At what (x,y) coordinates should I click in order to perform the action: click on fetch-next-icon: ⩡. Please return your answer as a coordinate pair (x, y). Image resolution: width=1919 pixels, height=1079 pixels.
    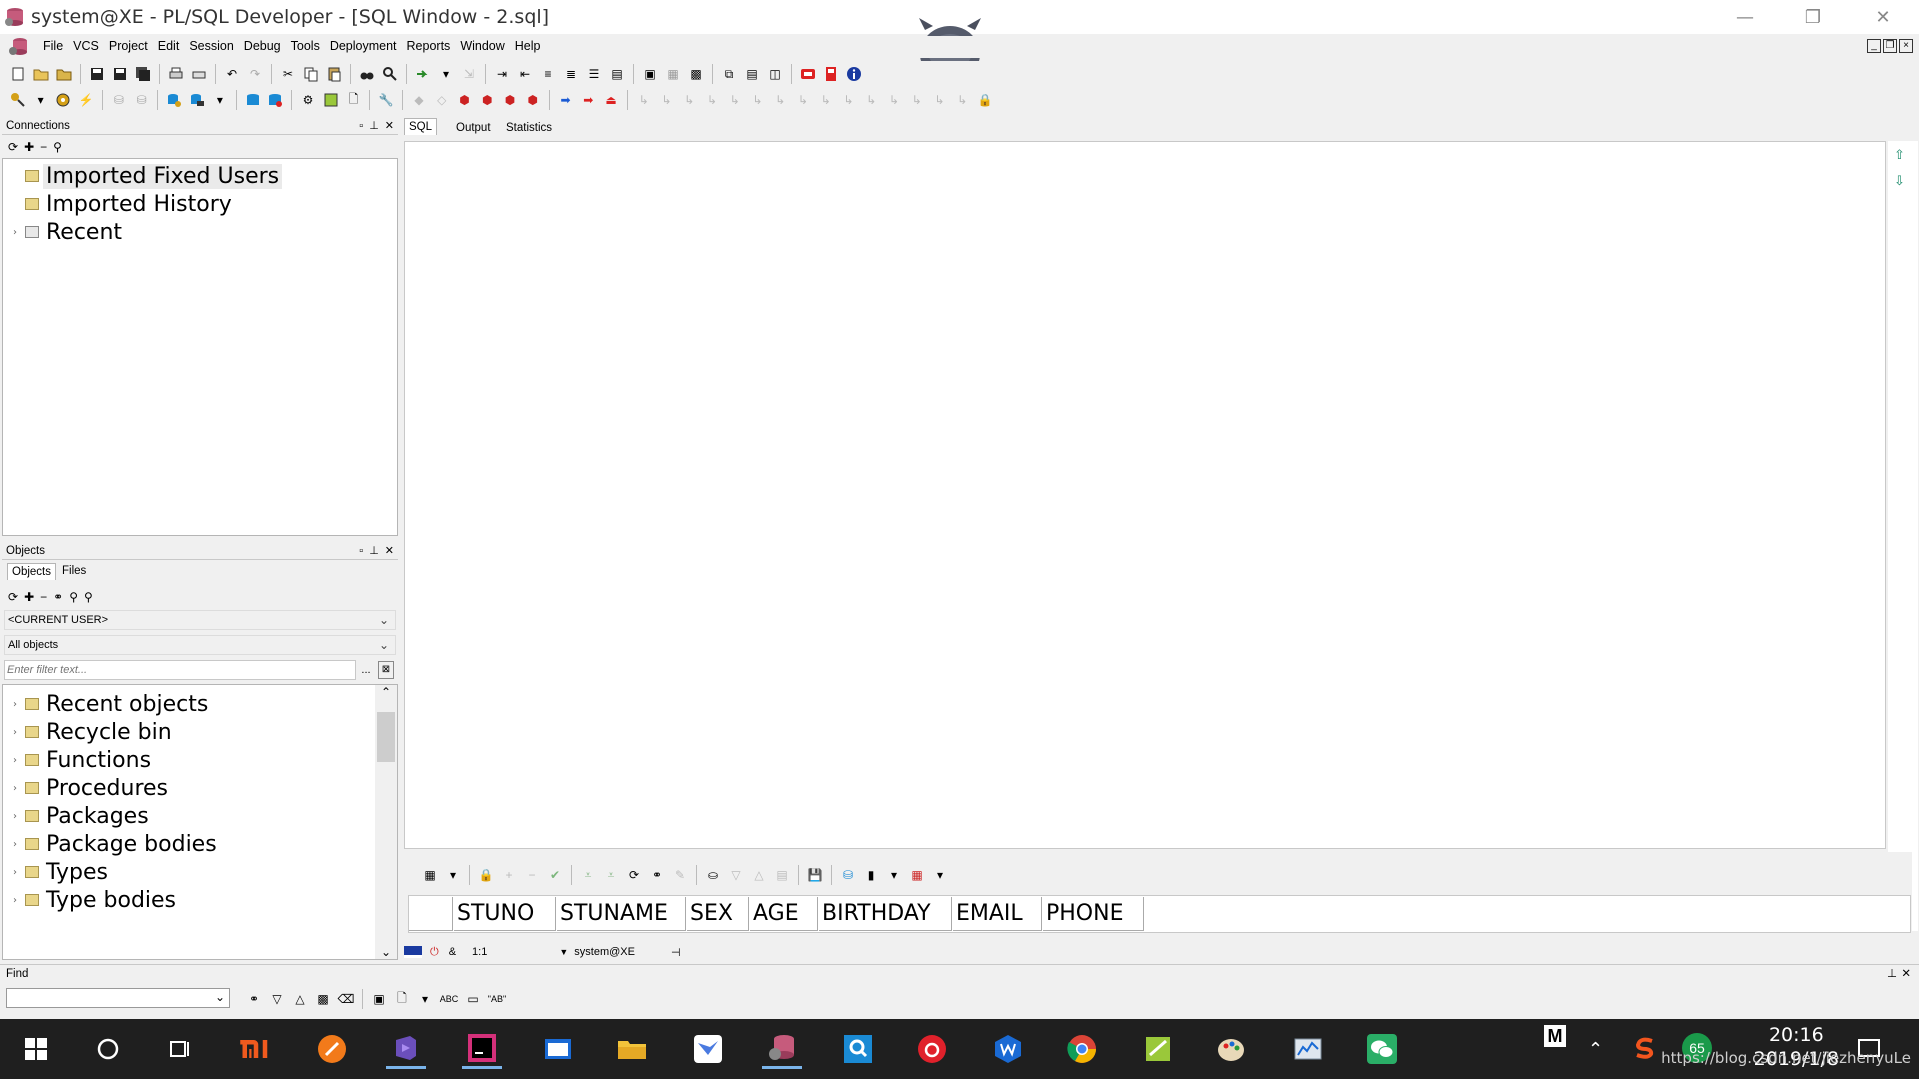
    Looking at the image, I should click on (588, 875).